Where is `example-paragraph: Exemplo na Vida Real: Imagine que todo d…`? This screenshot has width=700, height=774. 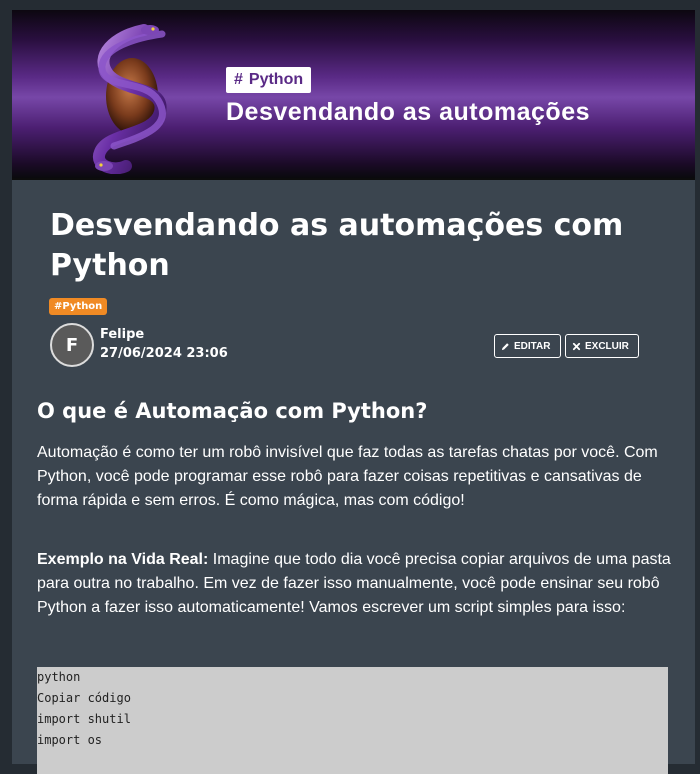 example-paragraph: Exemplo na Vida Real: Imagine que todo d… is located at coordinates (357, 584).